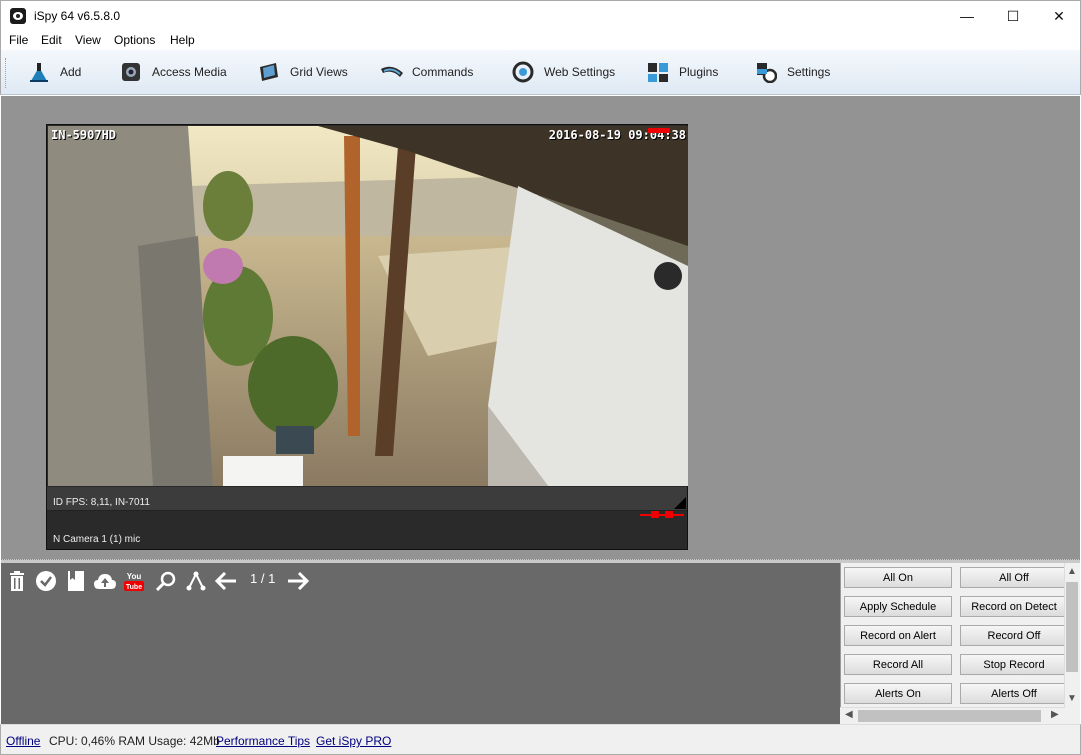 This screenshot has width=1081, height=755. Describe the element at coordinates (1072, 698) in the screenshot. I see `scroll-down-icon: ▼` at that location.